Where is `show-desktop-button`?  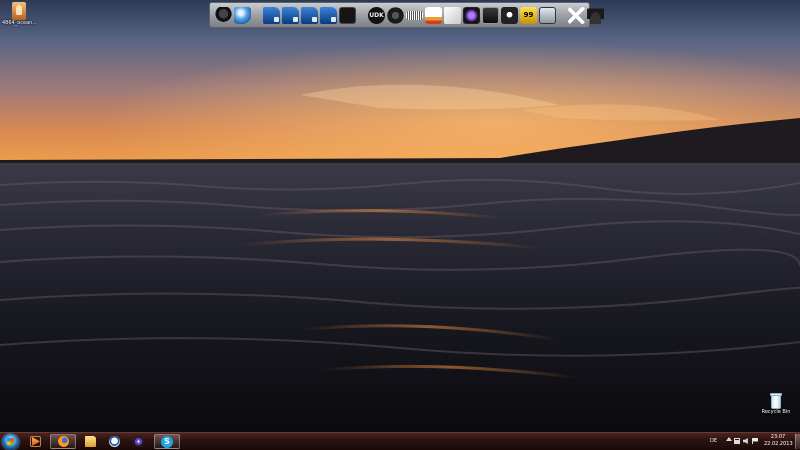
show-desktop-button is located at coordinates (797, 441).